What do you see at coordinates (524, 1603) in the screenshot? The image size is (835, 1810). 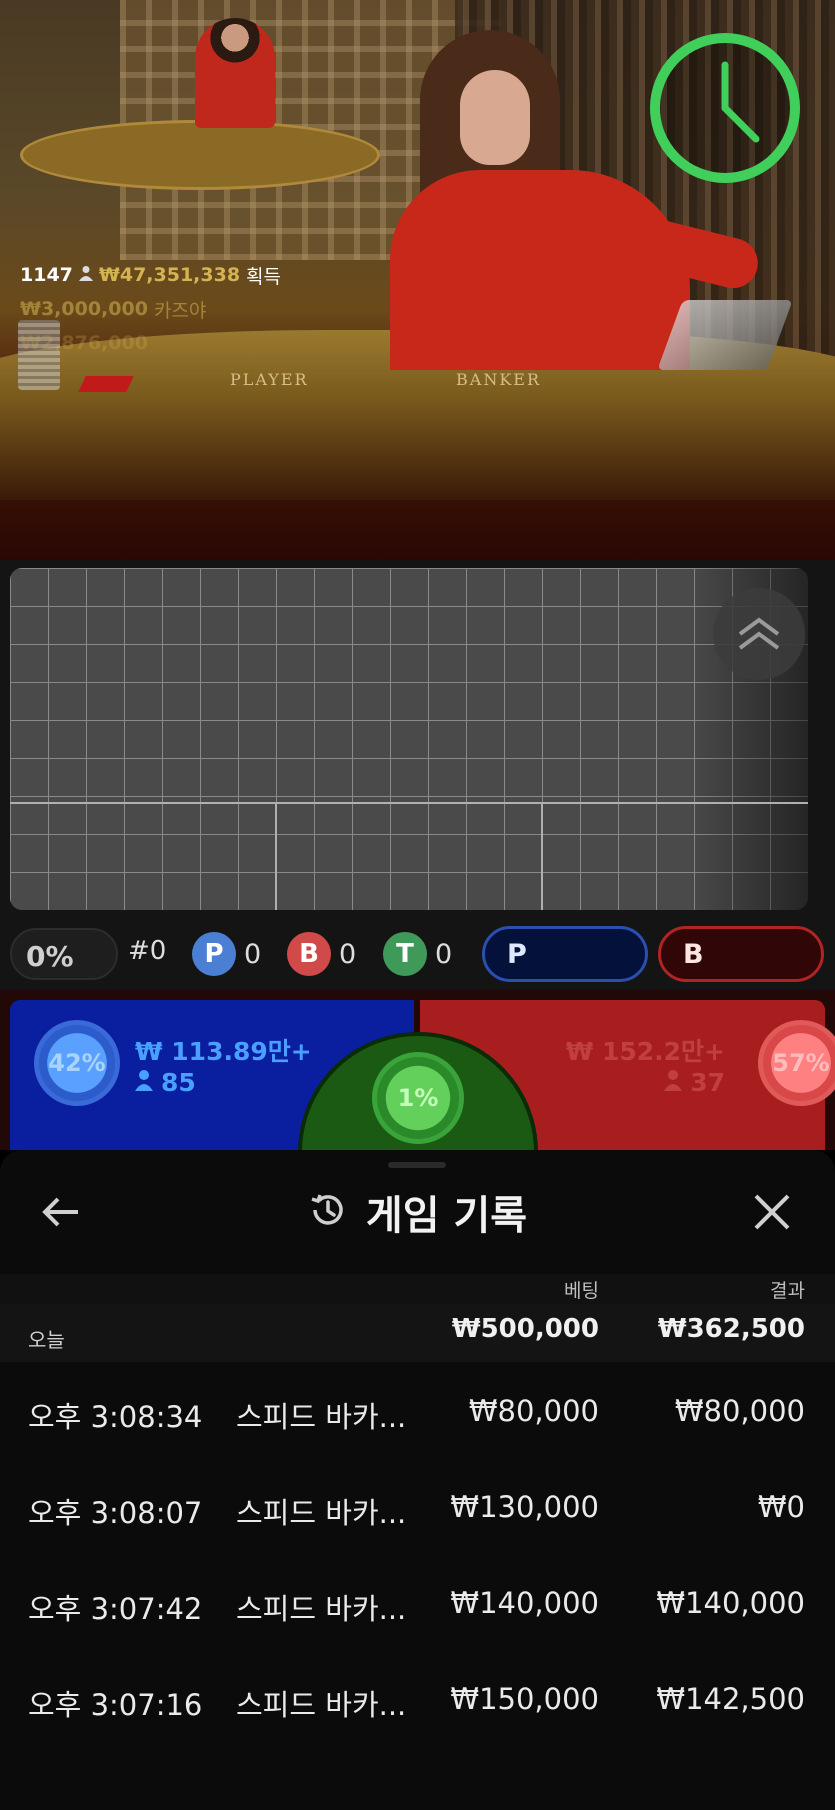 I see `row-bet: ₩140,000` at bounding box center [524, 1603].